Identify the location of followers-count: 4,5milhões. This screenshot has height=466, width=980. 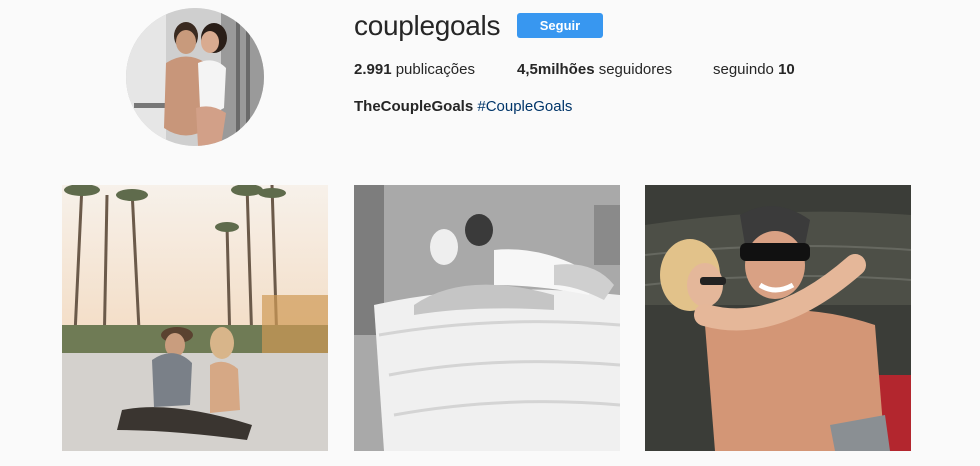
(556, 69).